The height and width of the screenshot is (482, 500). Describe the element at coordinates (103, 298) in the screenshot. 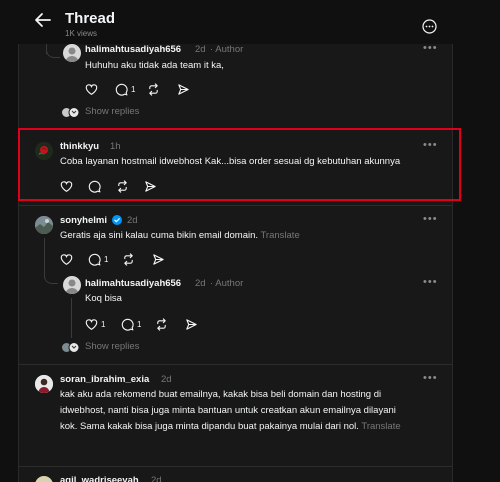

I see `post-text: Koq bisa` at that location.